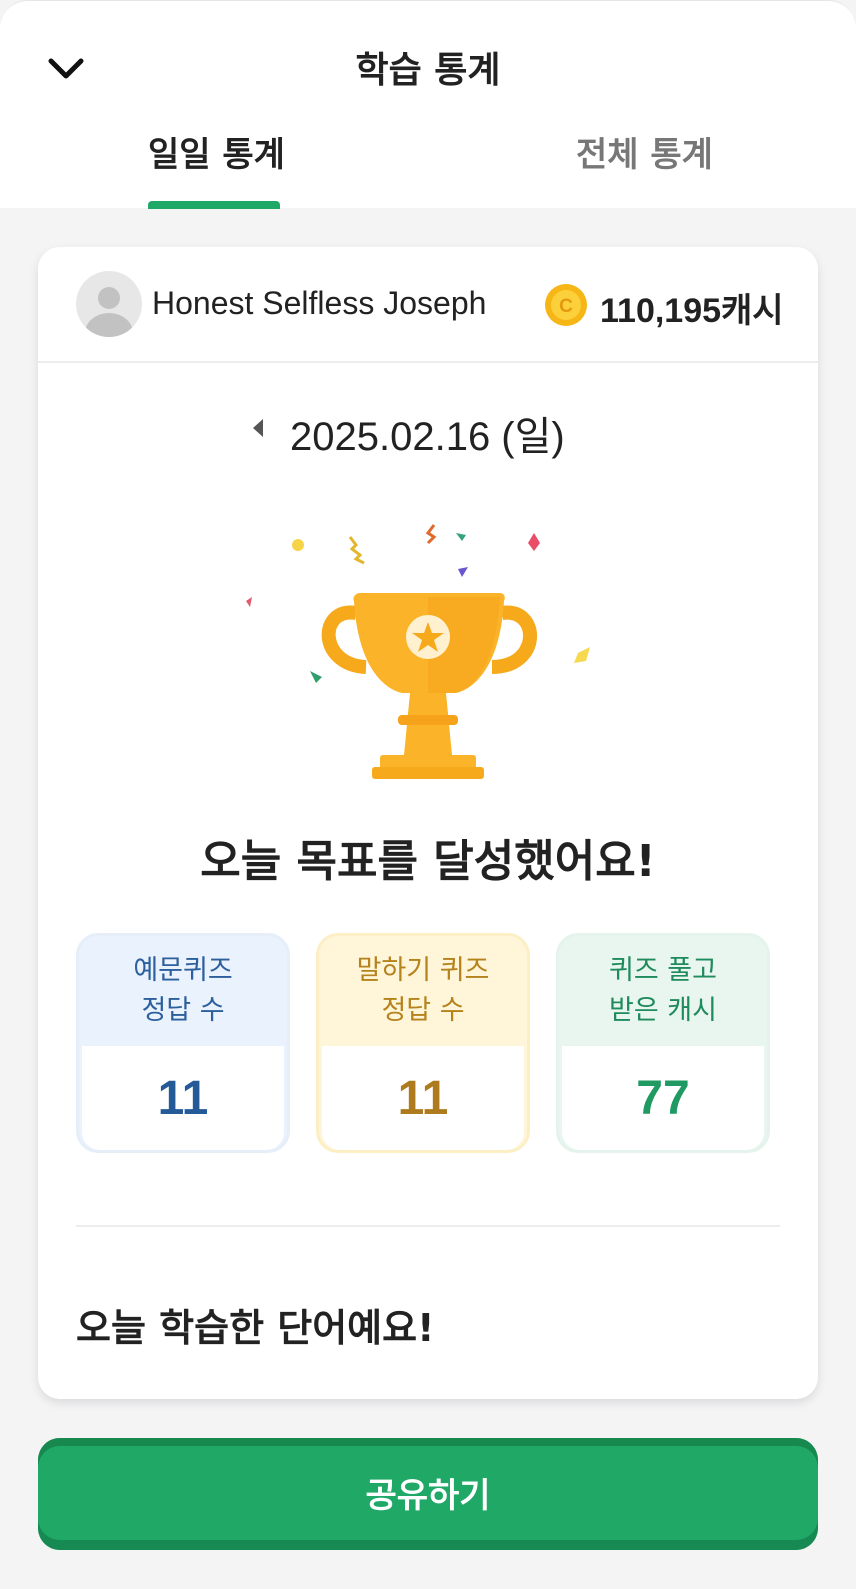  I want to click on previous-date-button, so click(258, 428).